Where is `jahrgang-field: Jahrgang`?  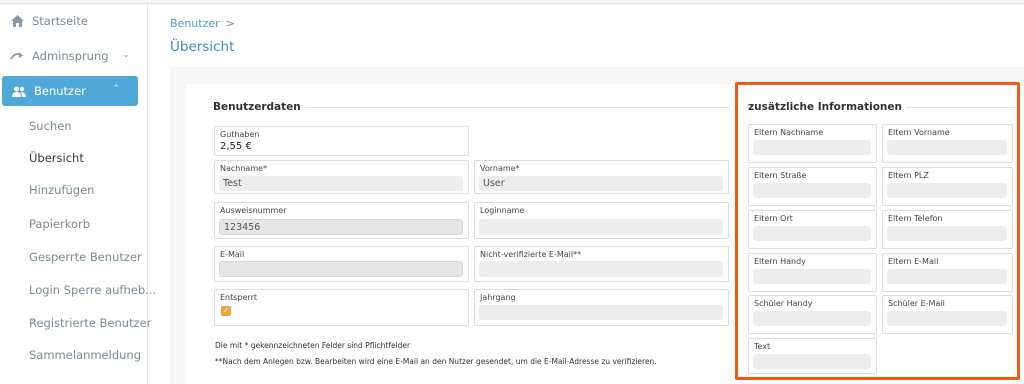 jahrgang-field: Jahrgang is located at coordinates (601, 307).